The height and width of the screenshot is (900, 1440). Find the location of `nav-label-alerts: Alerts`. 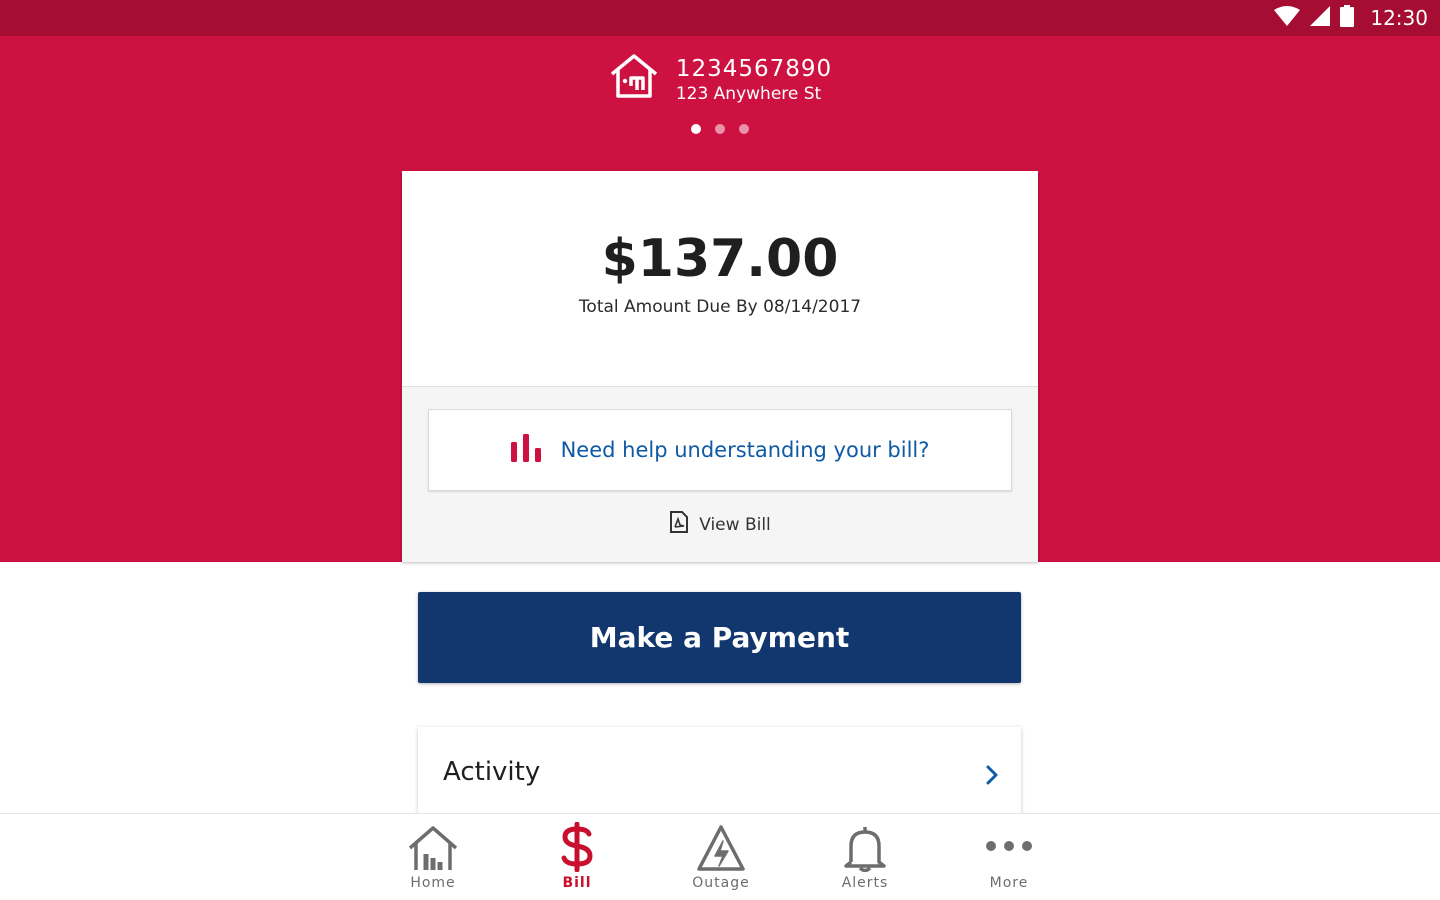

nav-label-alerts: Alerts is located at coordinates (865, 883).